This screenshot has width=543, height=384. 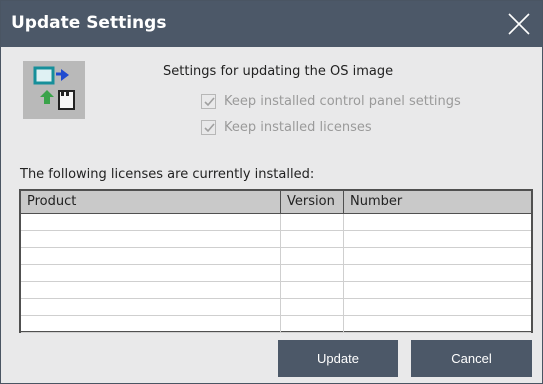 I want to click on column-header-version: Version, so click(x=312, y=202).